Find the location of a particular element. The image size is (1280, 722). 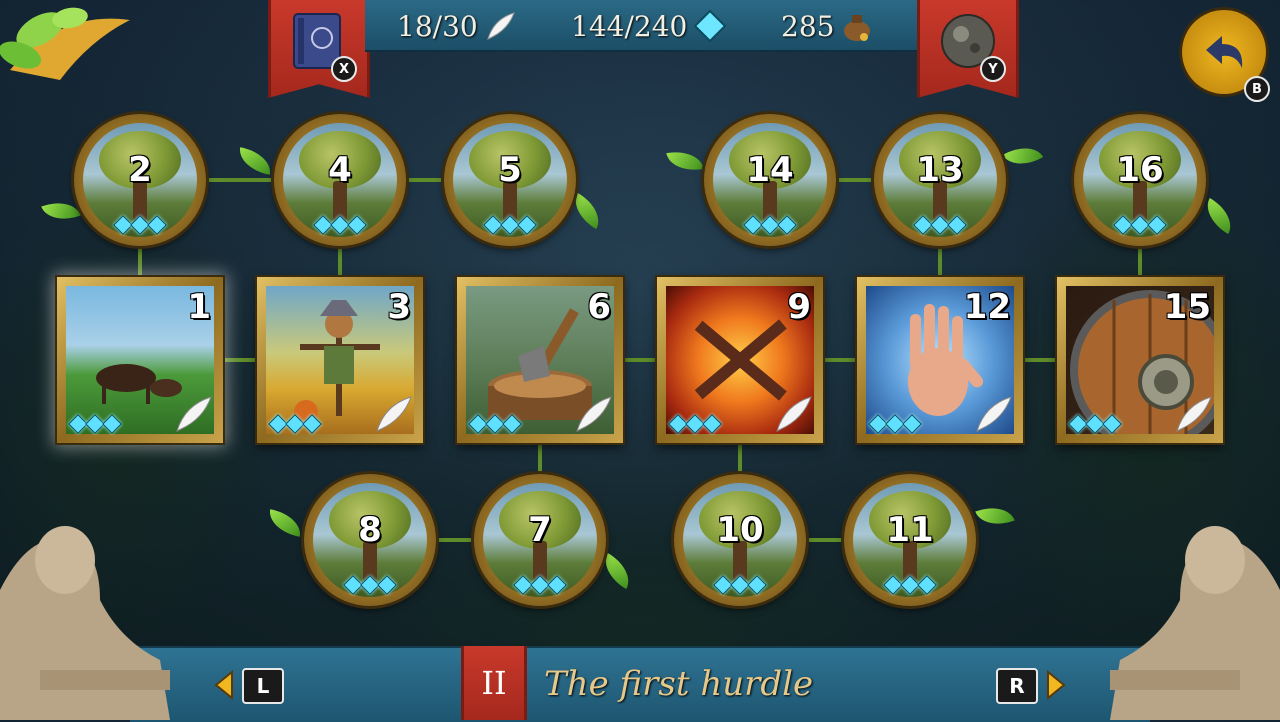

level-number: 16 is located at coordinates (1140, 170).